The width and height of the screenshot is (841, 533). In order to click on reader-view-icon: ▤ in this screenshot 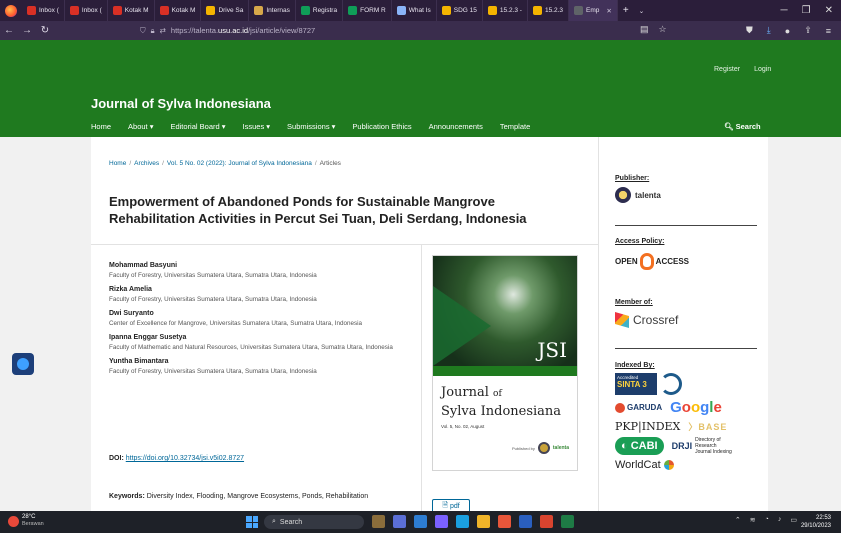, I will do `click(644, 29)`.